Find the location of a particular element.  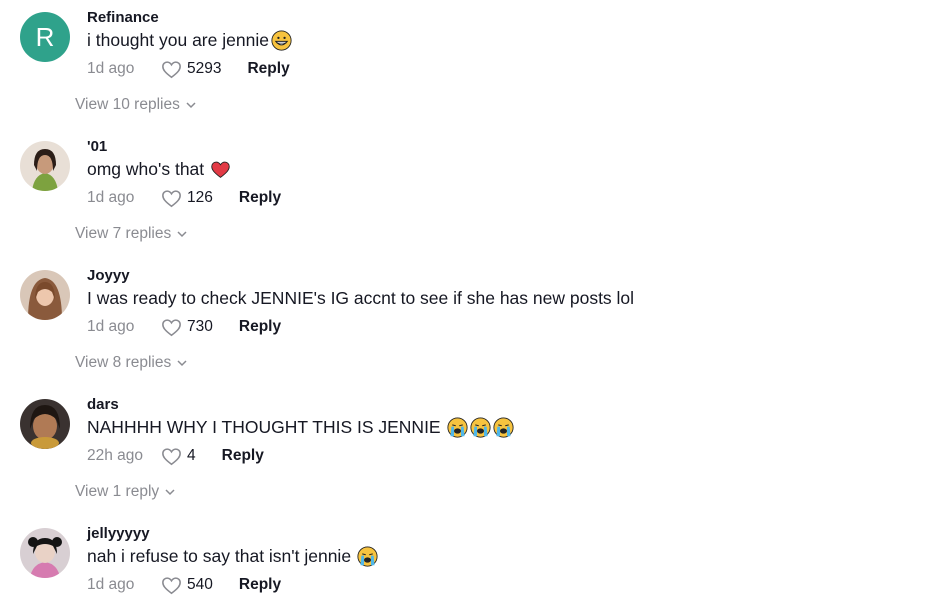

red-heart-emoji-icon is located at coordinates (220, 169).